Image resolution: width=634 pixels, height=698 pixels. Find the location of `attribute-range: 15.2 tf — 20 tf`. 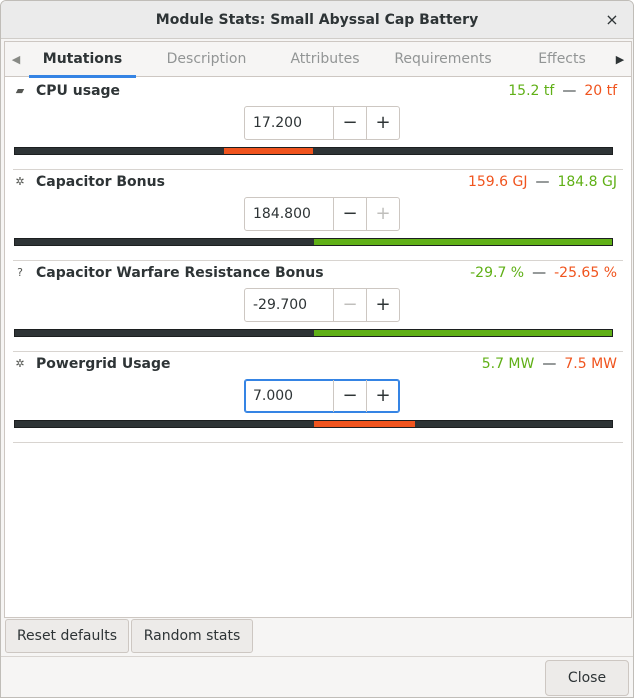

attribute-range: 15.2 tf — 20 tf is located at coordinates (562, 91).